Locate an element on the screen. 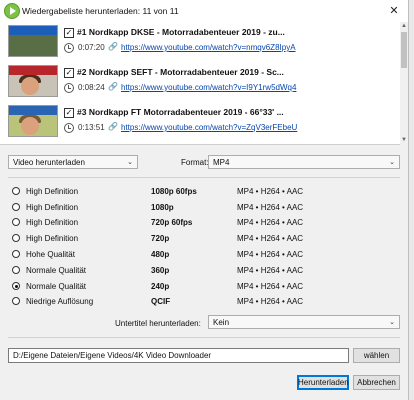 The height and width of the screenshot is (400, 414). quality-resolution: QCIF is located at coordinates (161, 301).